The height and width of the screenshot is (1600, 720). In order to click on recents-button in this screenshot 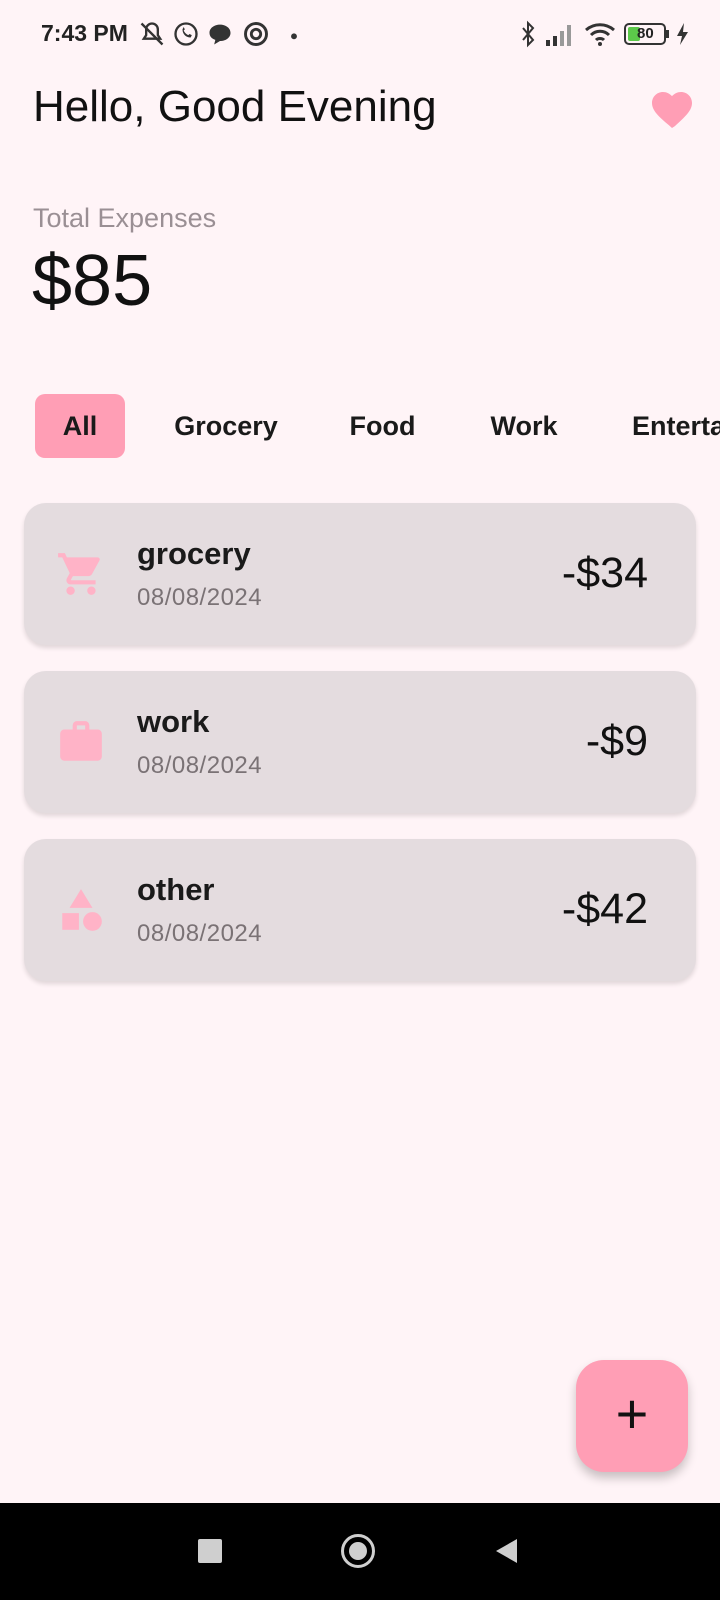, I will do `click(210, 1551)`.